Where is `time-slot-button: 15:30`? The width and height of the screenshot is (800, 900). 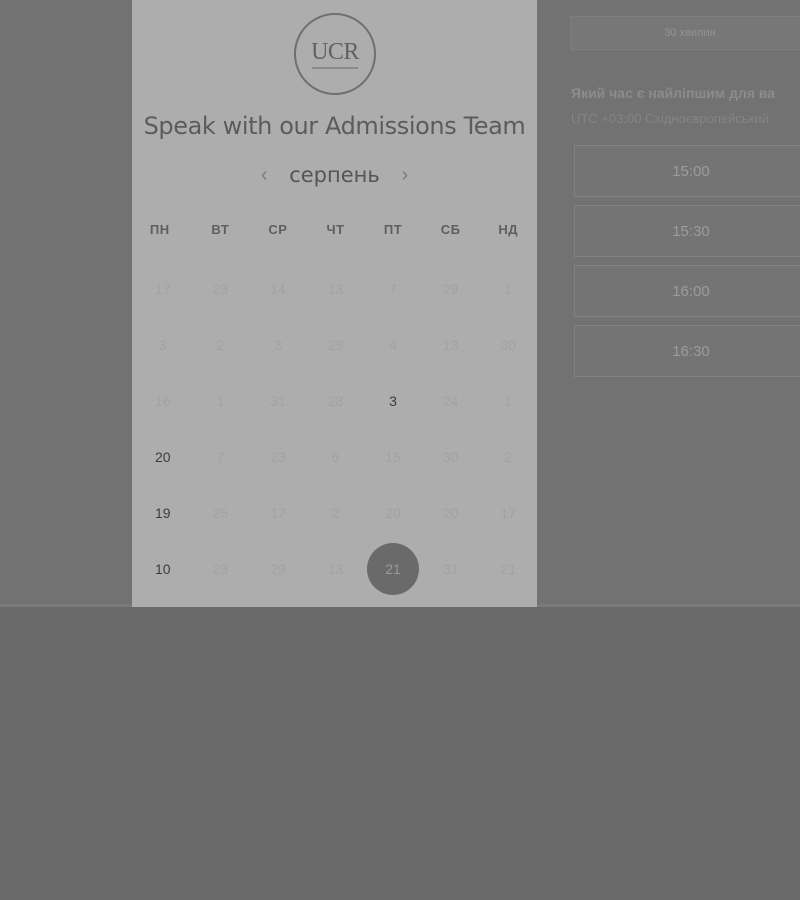
time-slot-button: 15:30 is located at coordinates (687, 231).